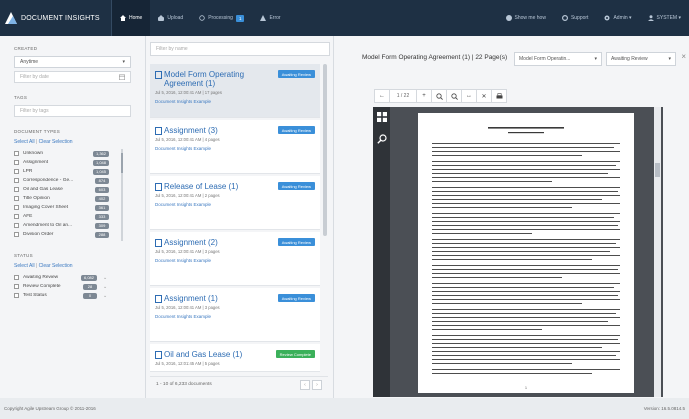 This screenshot has height=419, width=689. Describe the element at coordinates (158, 74) in the screenshot. I see `document-icon` at that location.